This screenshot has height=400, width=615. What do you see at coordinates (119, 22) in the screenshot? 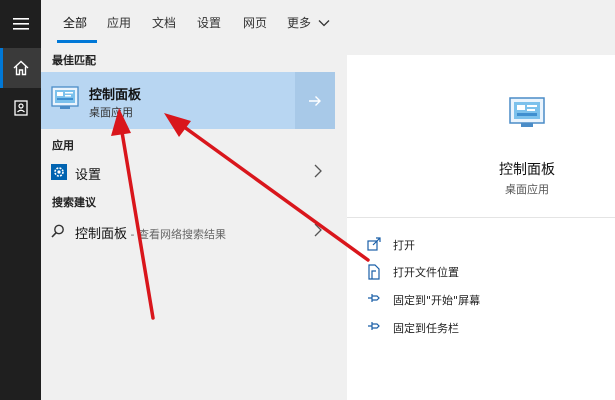
I see `tab-apps: 应用` at bounding box center [119, 22].